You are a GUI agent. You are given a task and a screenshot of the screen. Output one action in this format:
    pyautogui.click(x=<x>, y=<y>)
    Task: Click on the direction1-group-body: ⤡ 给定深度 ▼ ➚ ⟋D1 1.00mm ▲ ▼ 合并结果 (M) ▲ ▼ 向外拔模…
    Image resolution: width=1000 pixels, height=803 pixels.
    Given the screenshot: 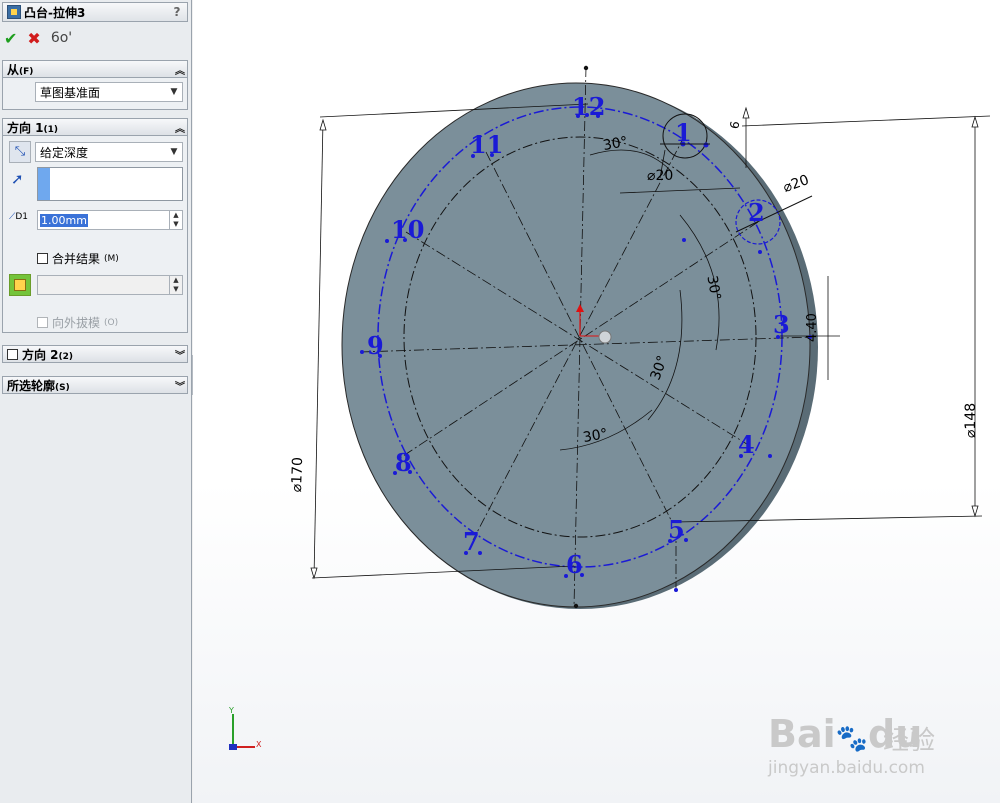 What is the action you would take?
    pyautogui.click(x=95, y=234)
    